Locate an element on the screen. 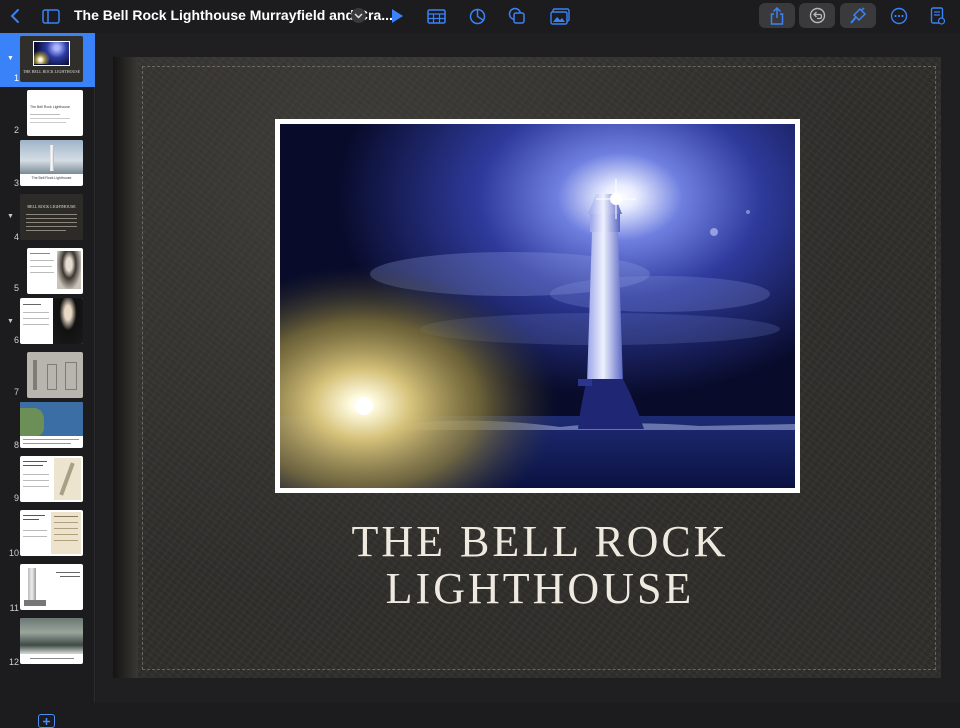 Image resolution: width=960 pixels, height=728 pixels. media-icon is located at coordinates (560, 16).